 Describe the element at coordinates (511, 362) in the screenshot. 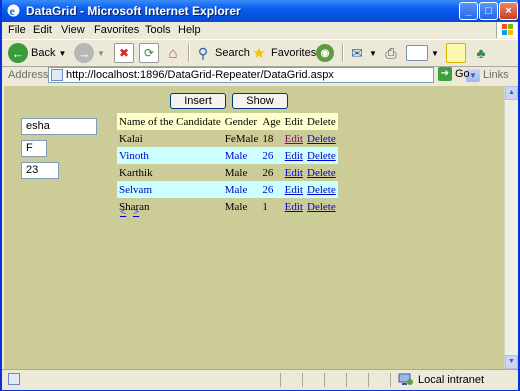

I see `scroll-down-icon: ▼` at that location.